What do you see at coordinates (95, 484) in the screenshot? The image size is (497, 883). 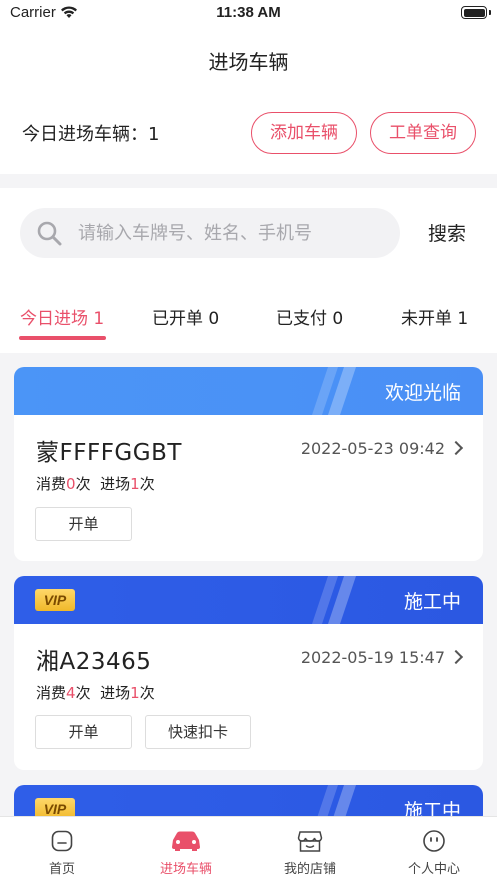 I see `visit-stats: 消费0次 进场1次` at bounding box center [95, 484].